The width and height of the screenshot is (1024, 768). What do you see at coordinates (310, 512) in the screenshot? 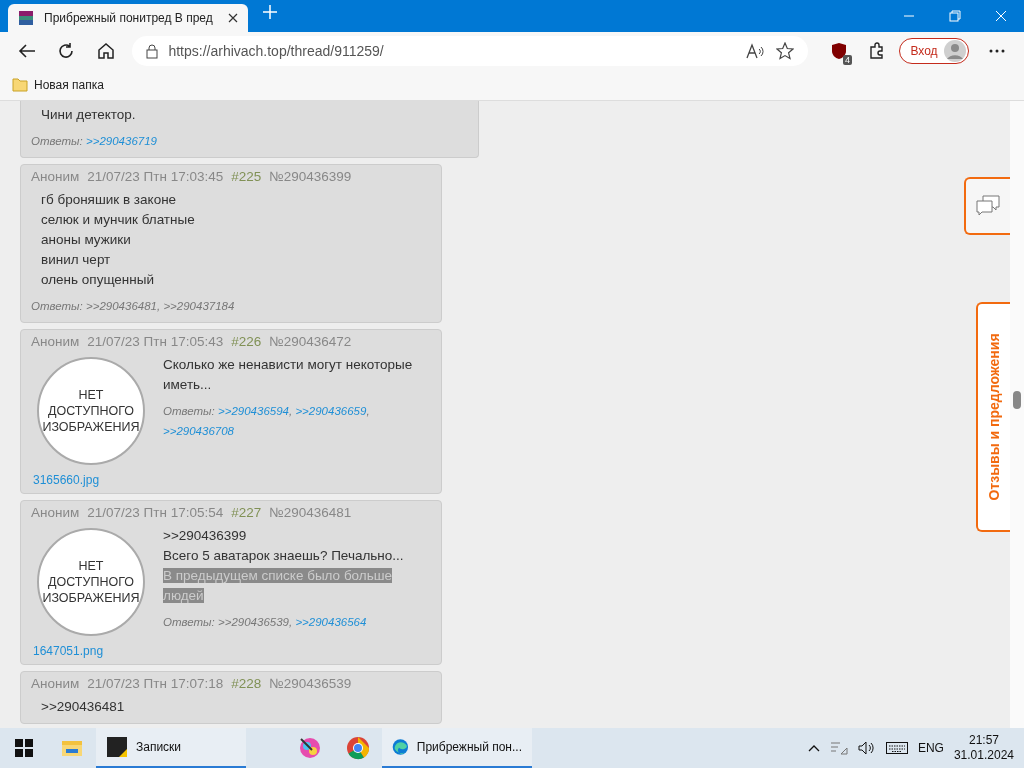
I see `post-id: №290436481` at bounding box center [310, 512].